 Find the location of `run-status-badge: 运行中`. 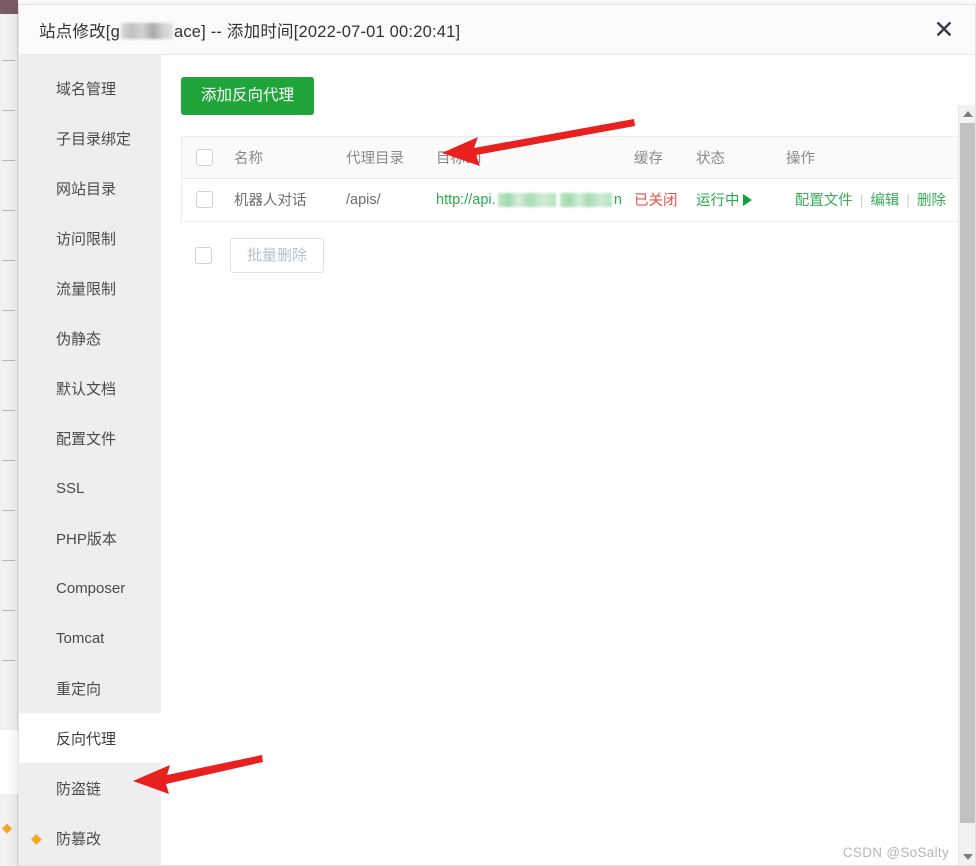

run-status-badge: 运行中 is located at coordinates (724, 199).